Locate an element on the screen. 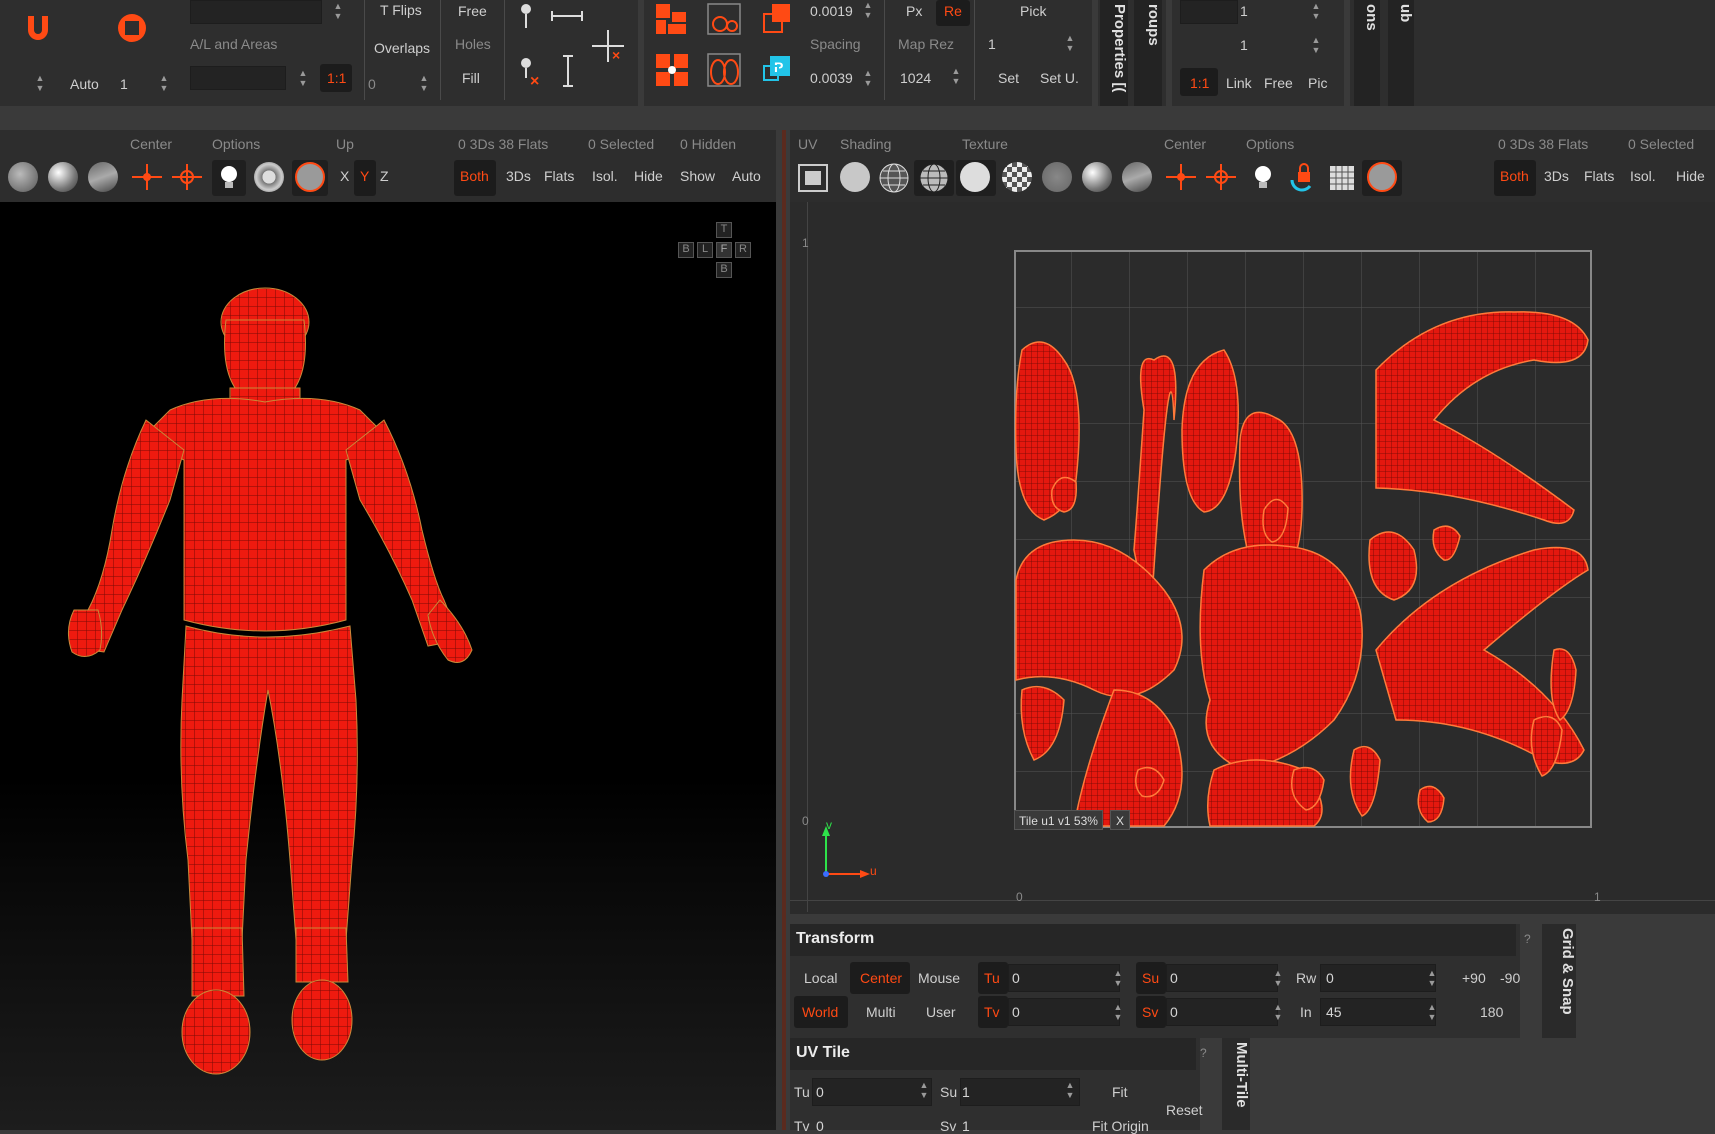  uv-hide-button: Hide is located at coordinates (1690, 176).